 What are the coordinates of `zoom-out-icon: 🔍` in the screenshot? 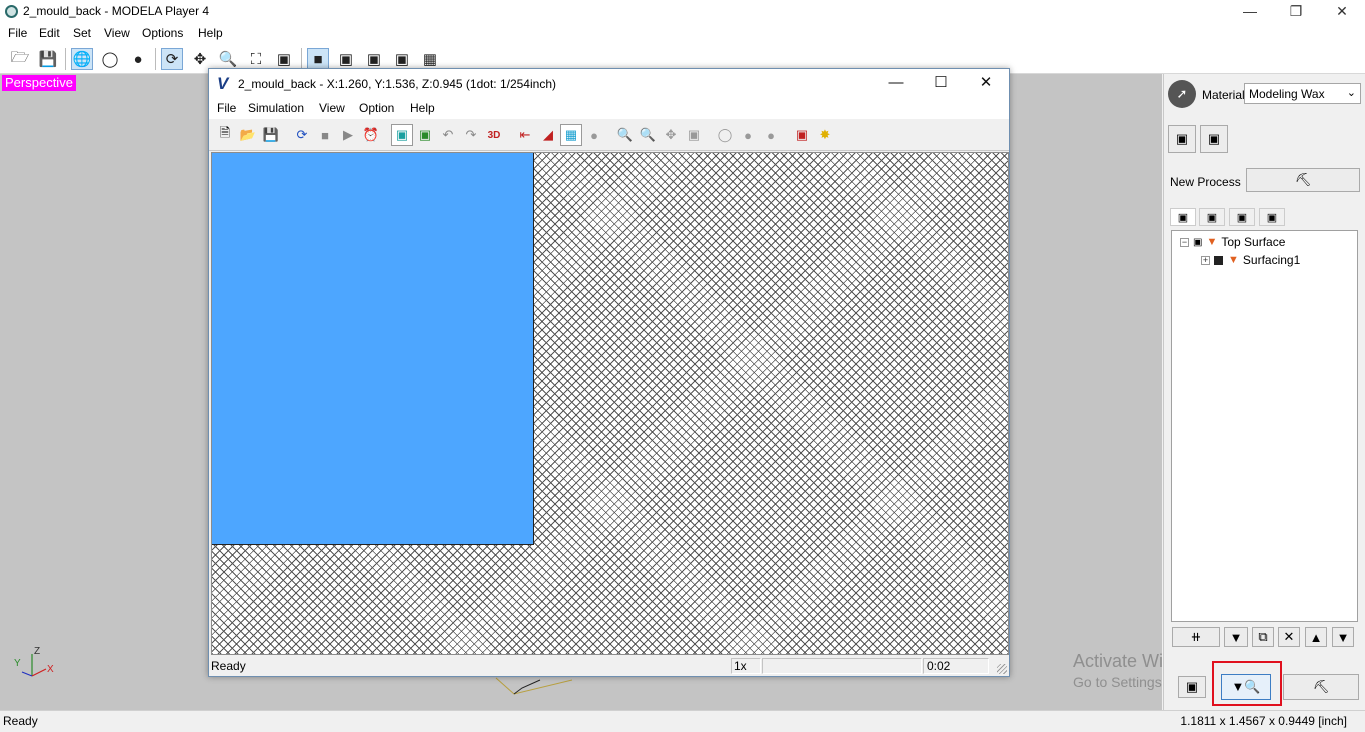 It's located at (648, 135).